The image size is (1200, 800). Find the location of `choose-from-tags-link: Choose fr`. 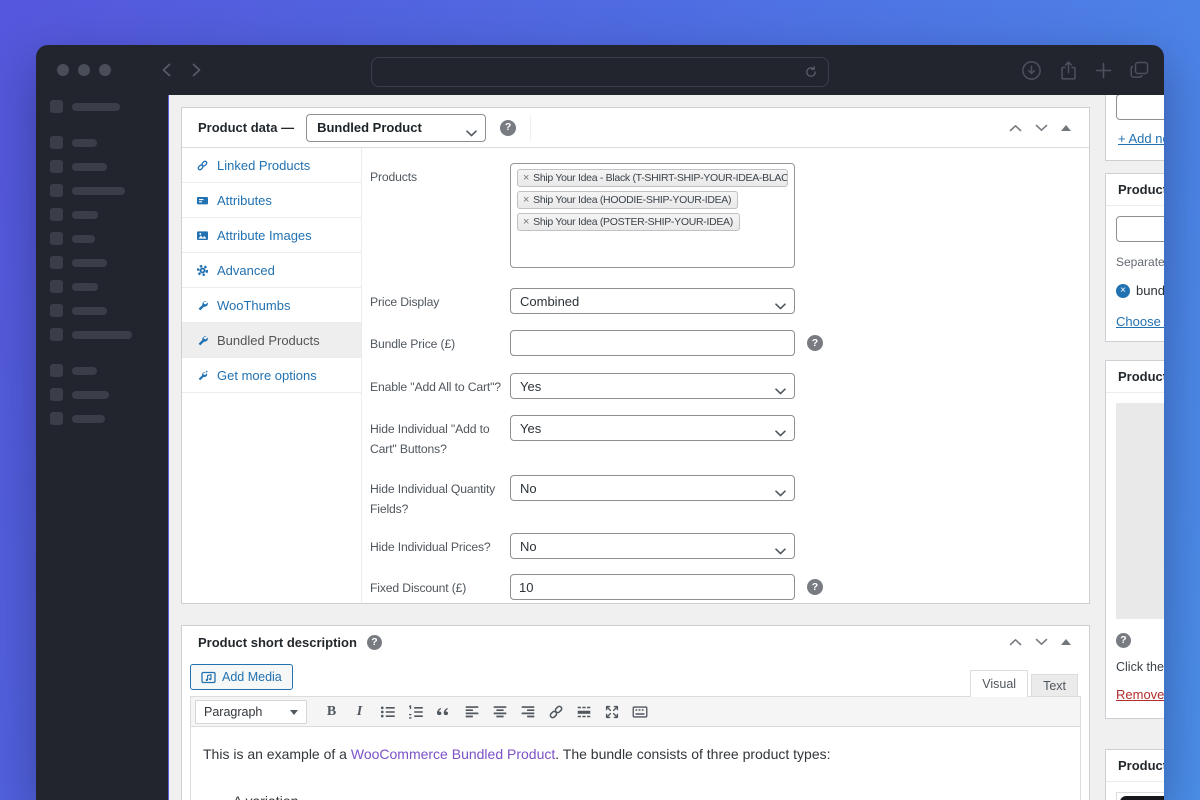

choose-from-tags-link: Choose fr is located at coordinates (1140, 321).